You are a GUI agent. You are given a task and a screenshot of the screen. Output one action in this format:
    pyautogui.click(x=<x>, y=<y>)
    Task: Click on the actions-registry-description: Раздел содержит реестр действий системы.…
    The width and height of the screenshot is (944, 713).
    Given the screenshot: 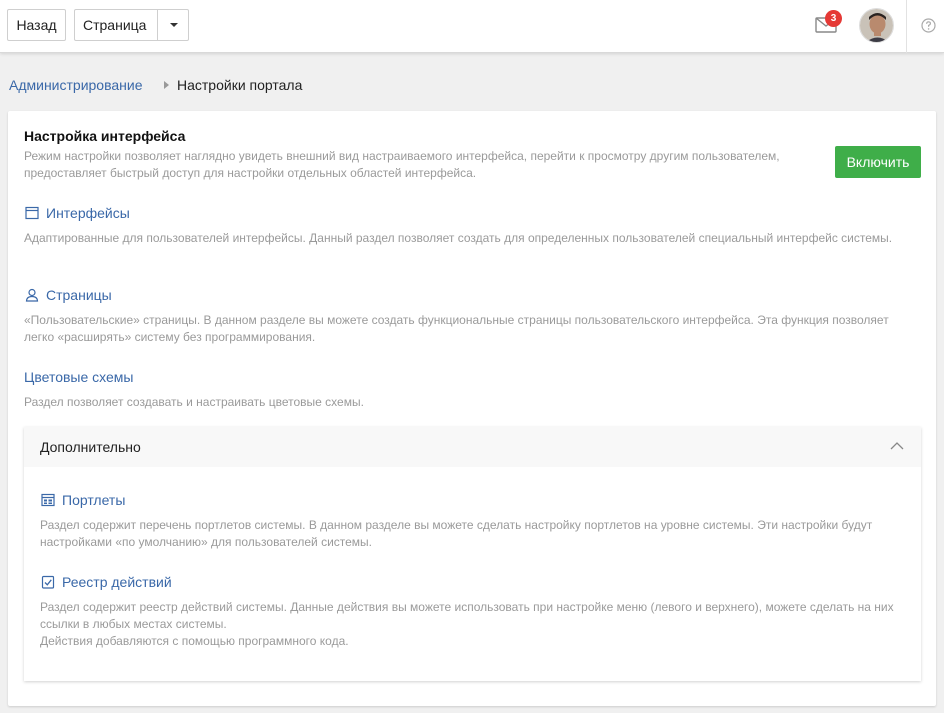 What is the action you would take?
    pyautogui.click(x=467, y=615)
    